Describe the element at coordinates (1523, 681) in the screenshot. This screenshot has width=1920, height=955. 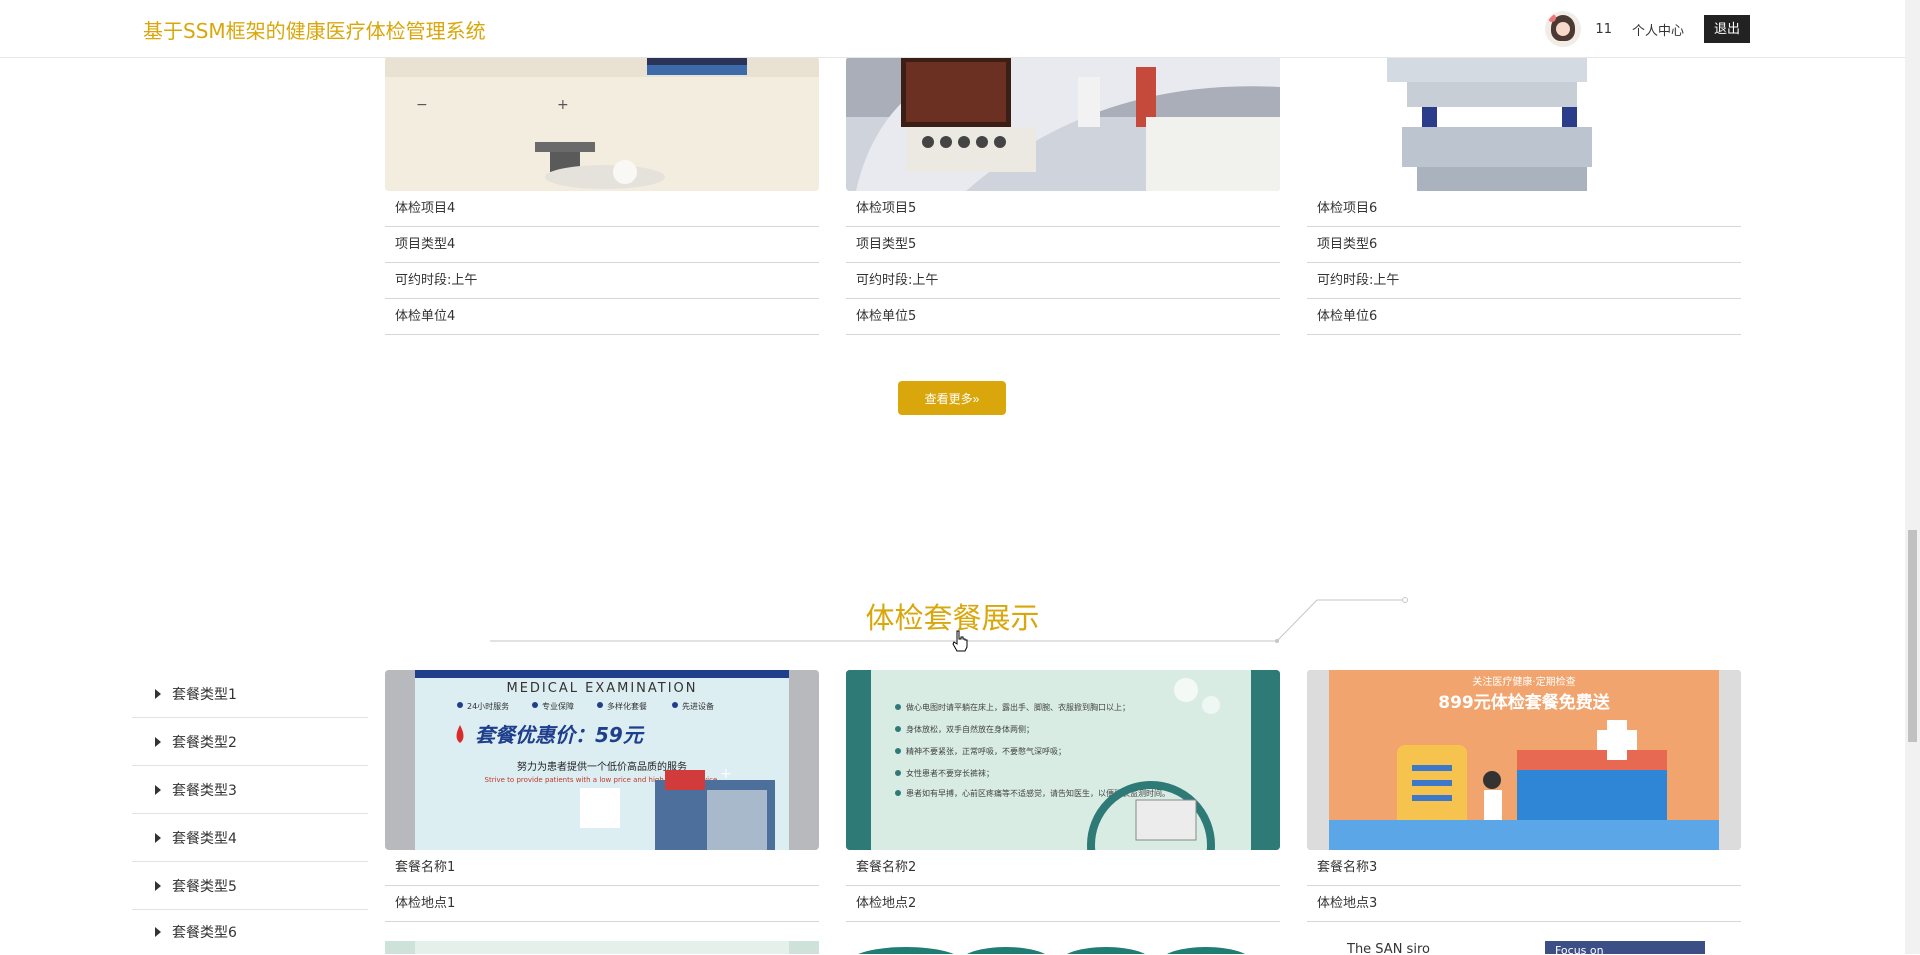
I see `poster-text: 关注医疗健康·定期检查` at that location.